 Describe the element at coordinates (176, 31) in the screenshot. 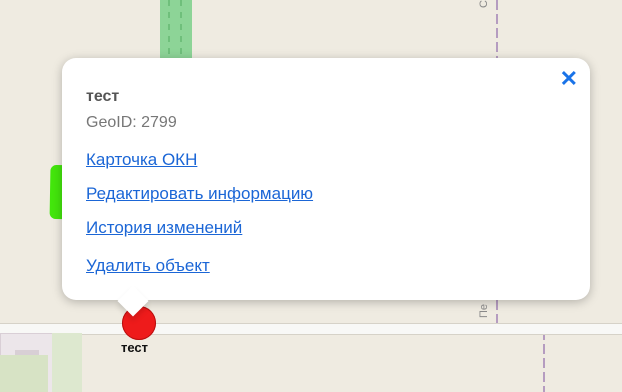

I see `green-area` at that location.